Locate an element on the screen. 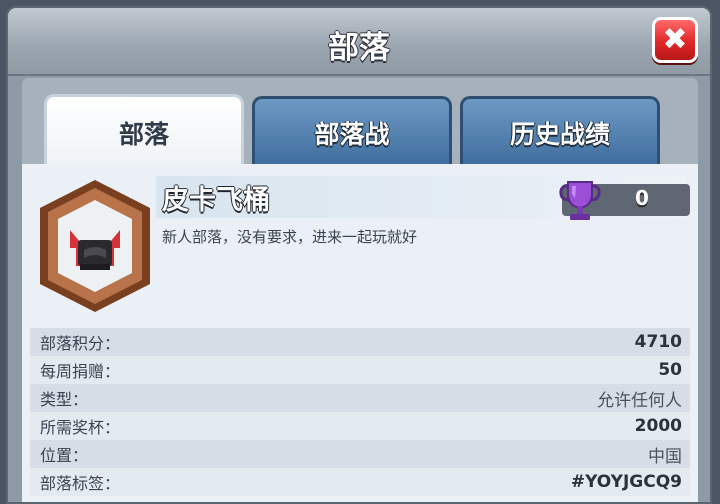  trophy-icon is located at coordinates (580, 200).